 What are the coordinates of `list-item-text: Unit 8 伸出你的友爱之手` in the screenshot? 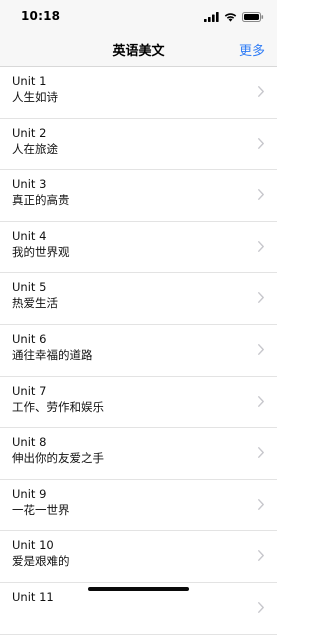 It's located at (58, 450).